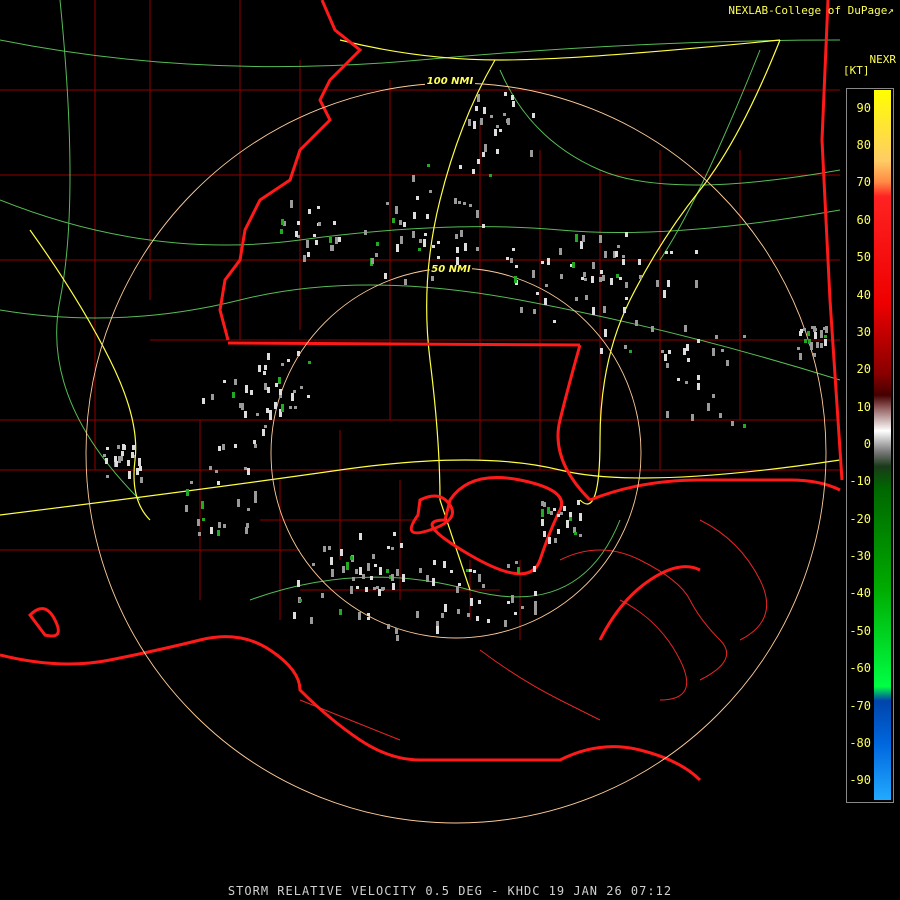  What do you see at coordinates (863, 145) in the screenshot?
I see `colorbar-tick-label: 80` at bounding box center [863, 145].